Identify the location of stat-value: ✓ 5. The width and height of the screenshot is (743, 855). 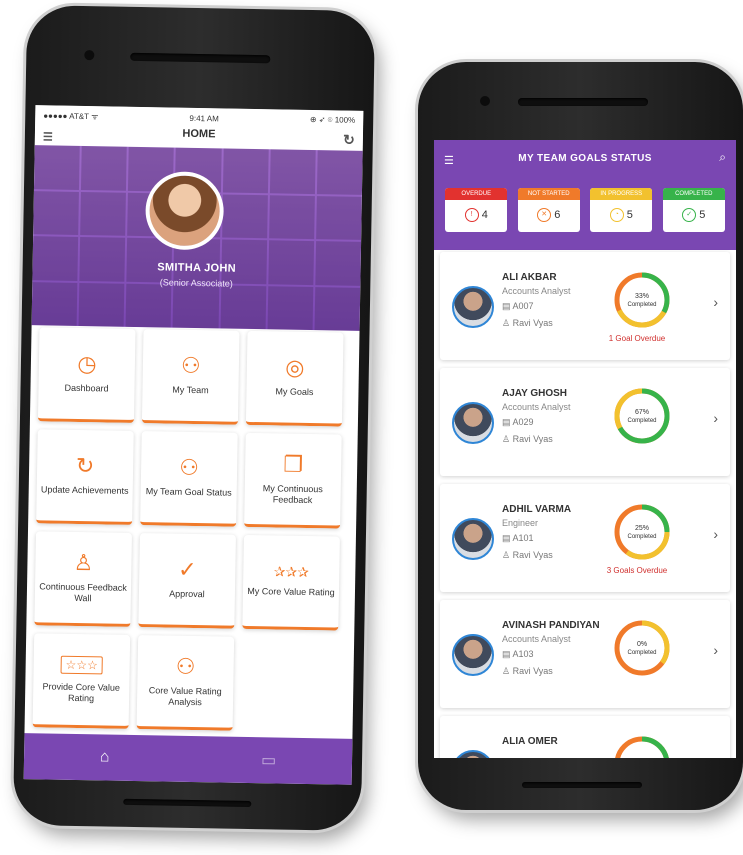
(694, 215).